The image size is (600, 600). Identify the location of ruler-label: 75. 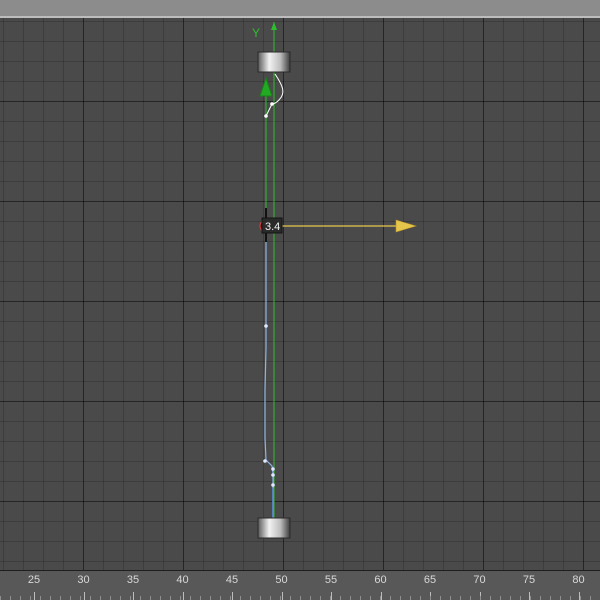
(529, 580).